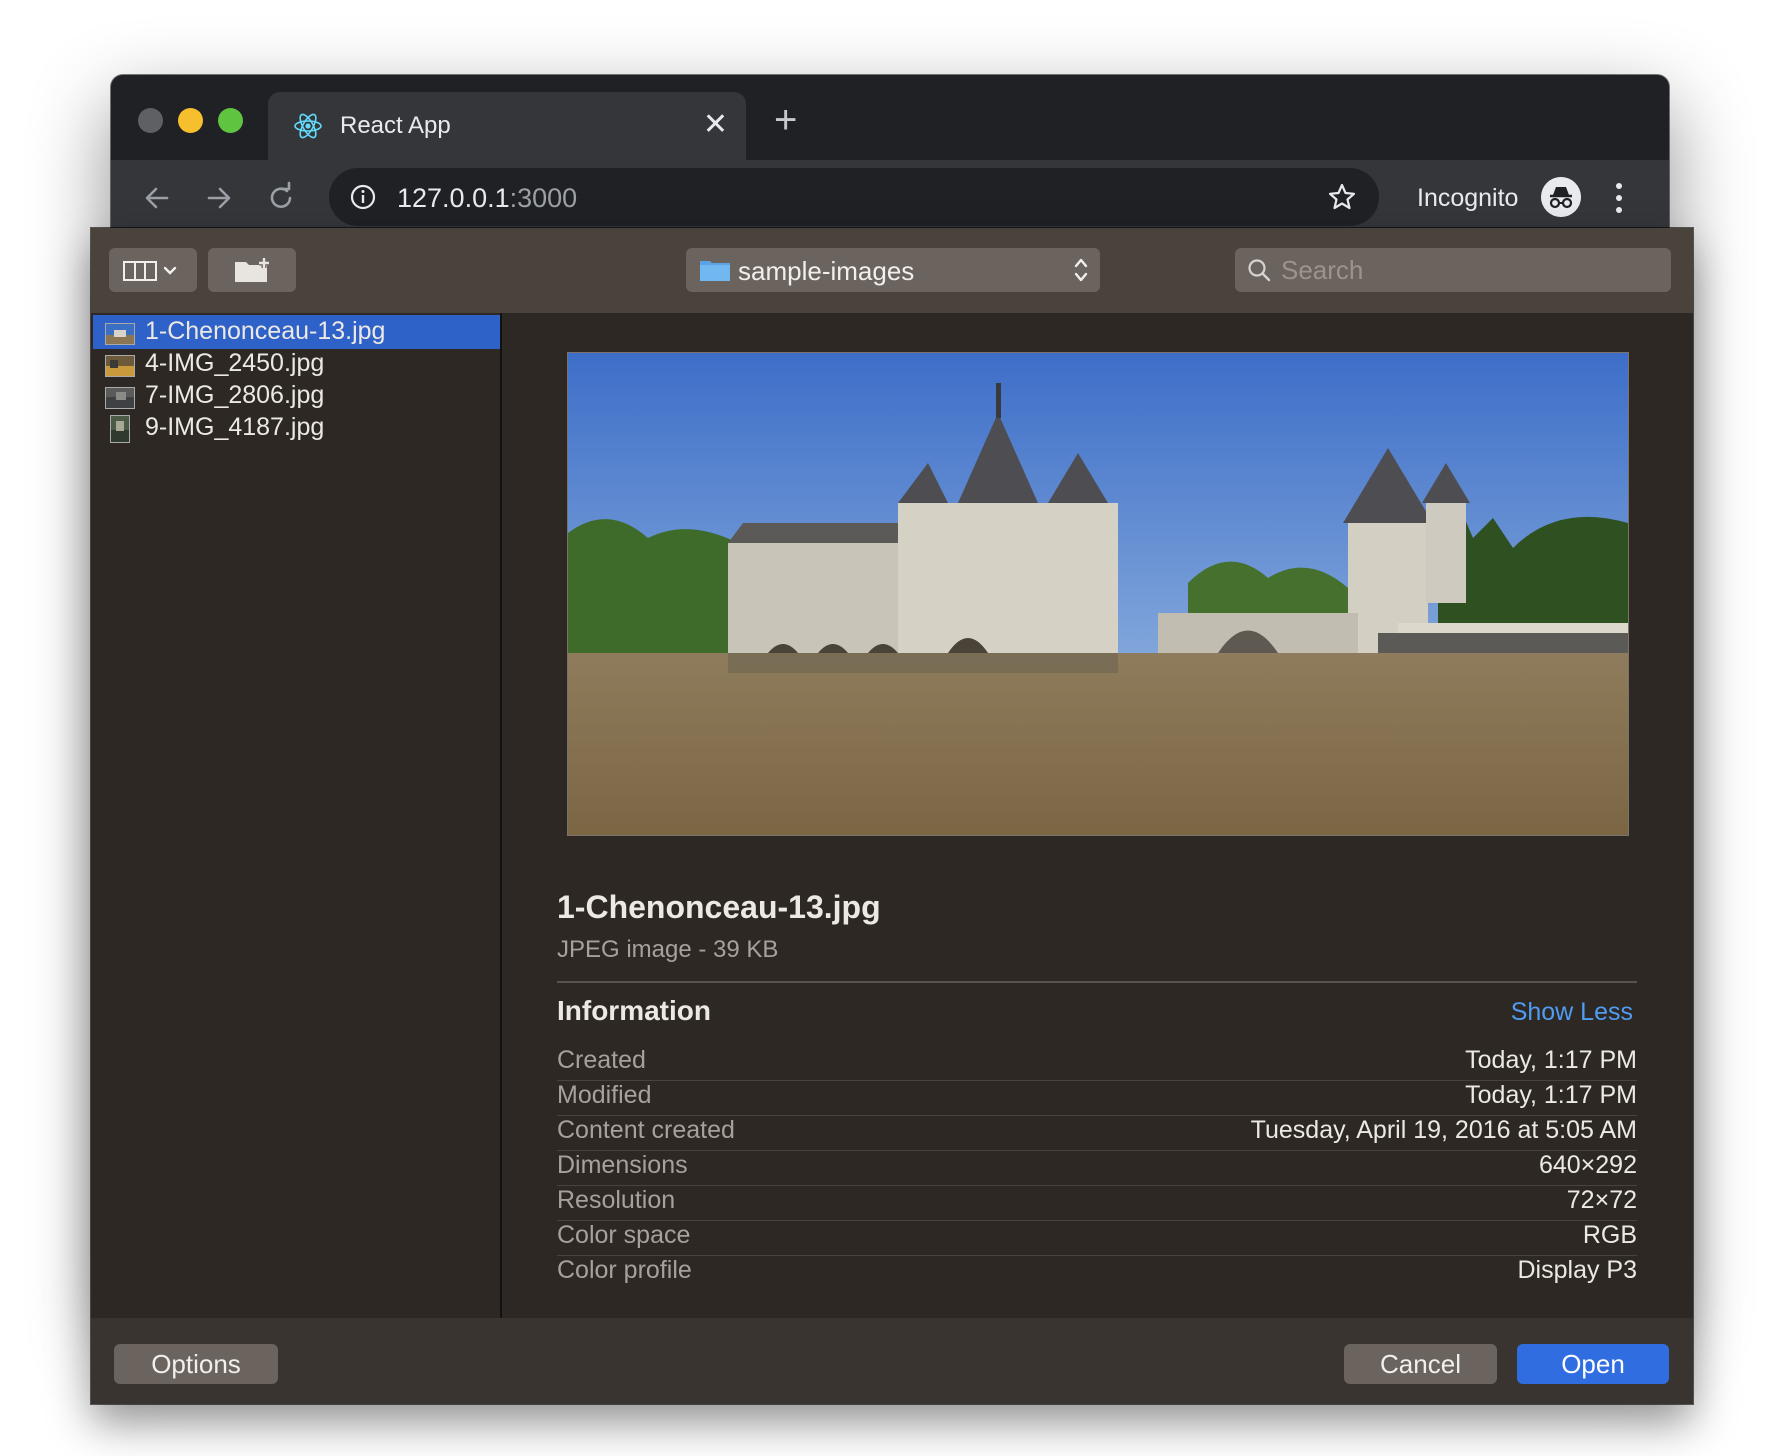  I want to click on file-row-4-img-2450: 4-IMG_2450.jpg, so click(296, 364).